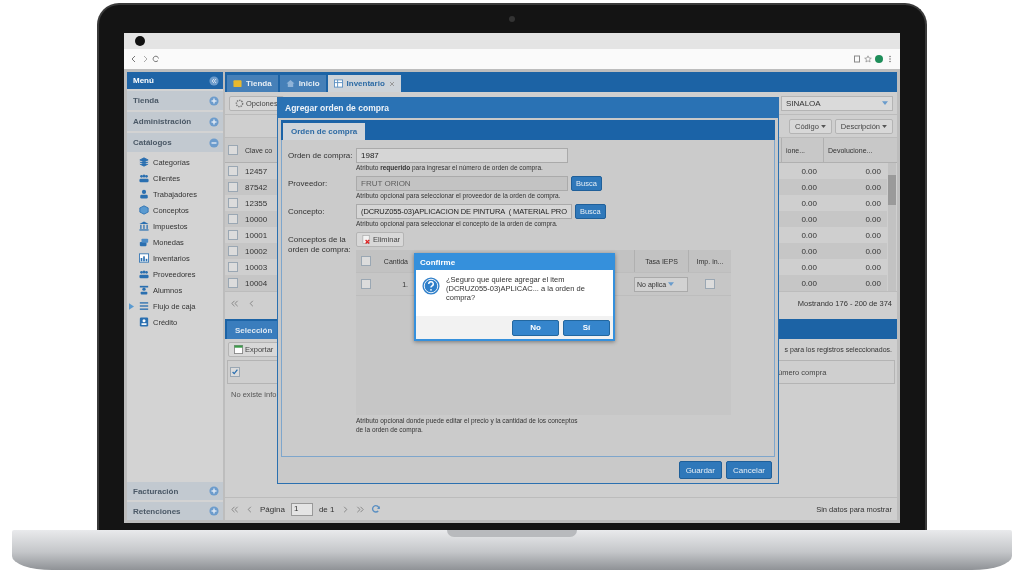 This screenshot has width=1024, height=588. I want to click on spreadsheet-icon, so click(238, 349).